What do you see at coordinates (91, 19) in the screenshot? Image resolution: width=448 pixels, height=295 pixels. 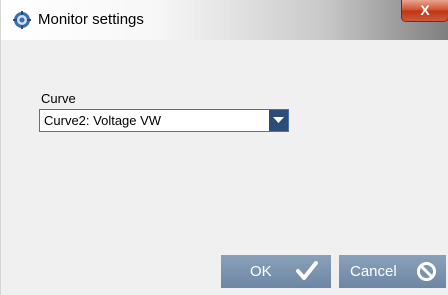 I see `window-title: Monitor settings` at bounding box center [91, 19].